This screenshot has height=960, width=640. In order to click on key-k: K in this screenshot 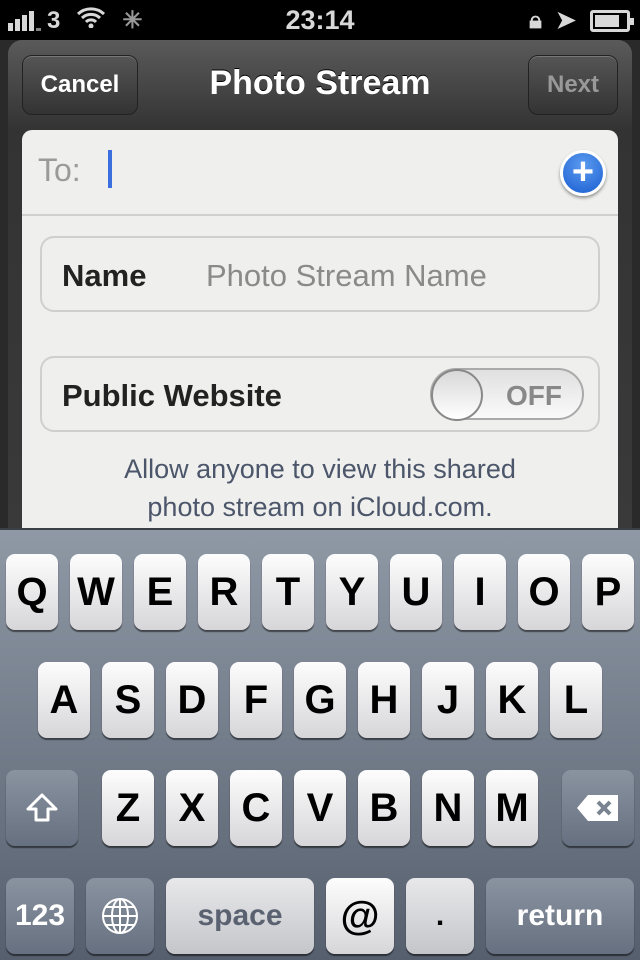, I will do `click(512, 700)`.